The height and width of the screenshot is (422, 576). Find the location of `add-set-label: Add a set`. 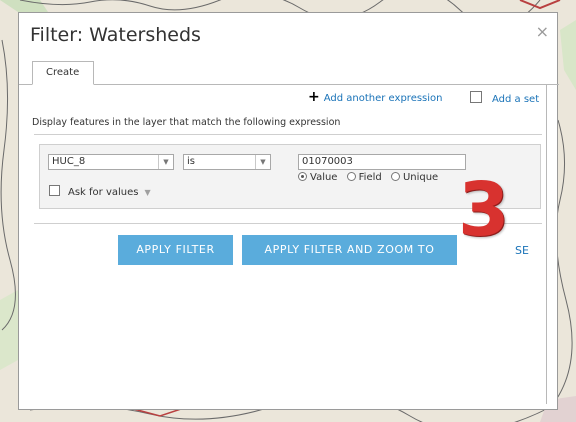

add-set-label: Add a set is located at coordinates (516, 99).